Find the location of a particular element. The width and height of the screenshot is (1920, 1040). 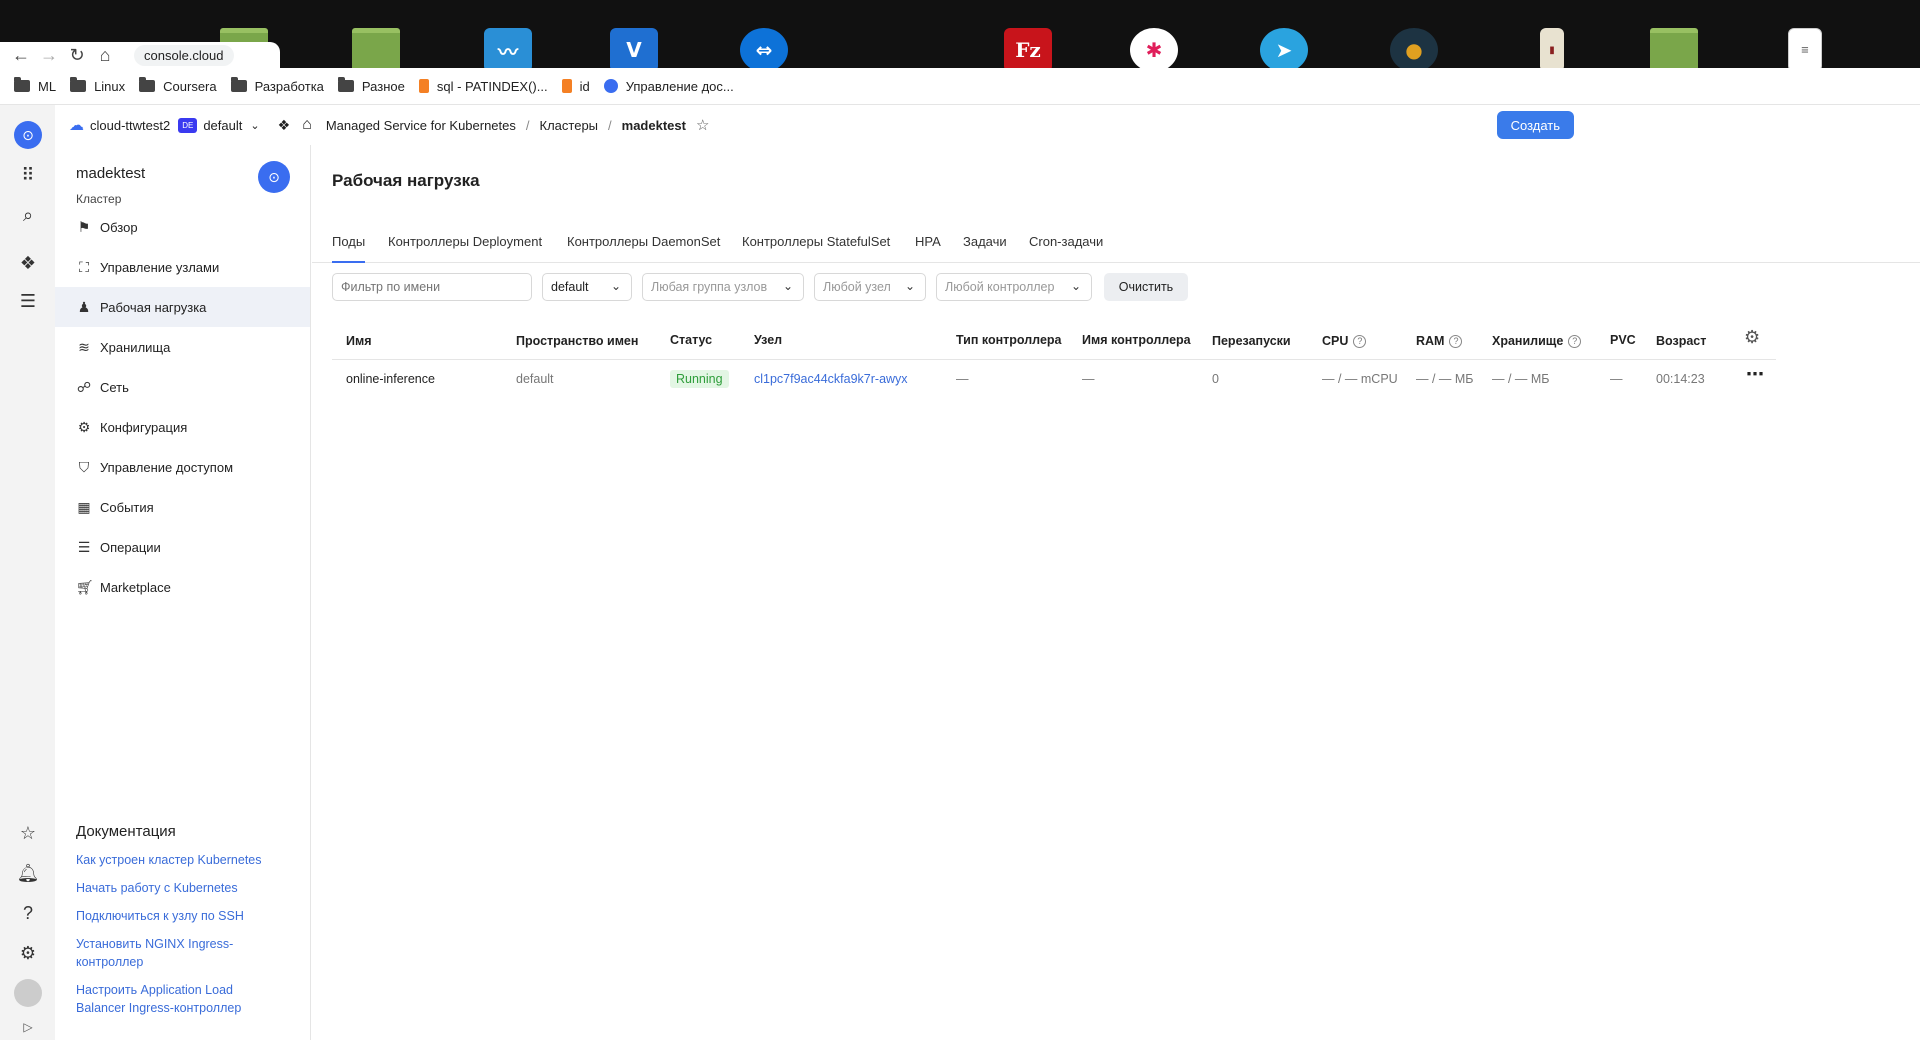

more-actions-icon: ⋯ is located at coordinates (1755, 374).